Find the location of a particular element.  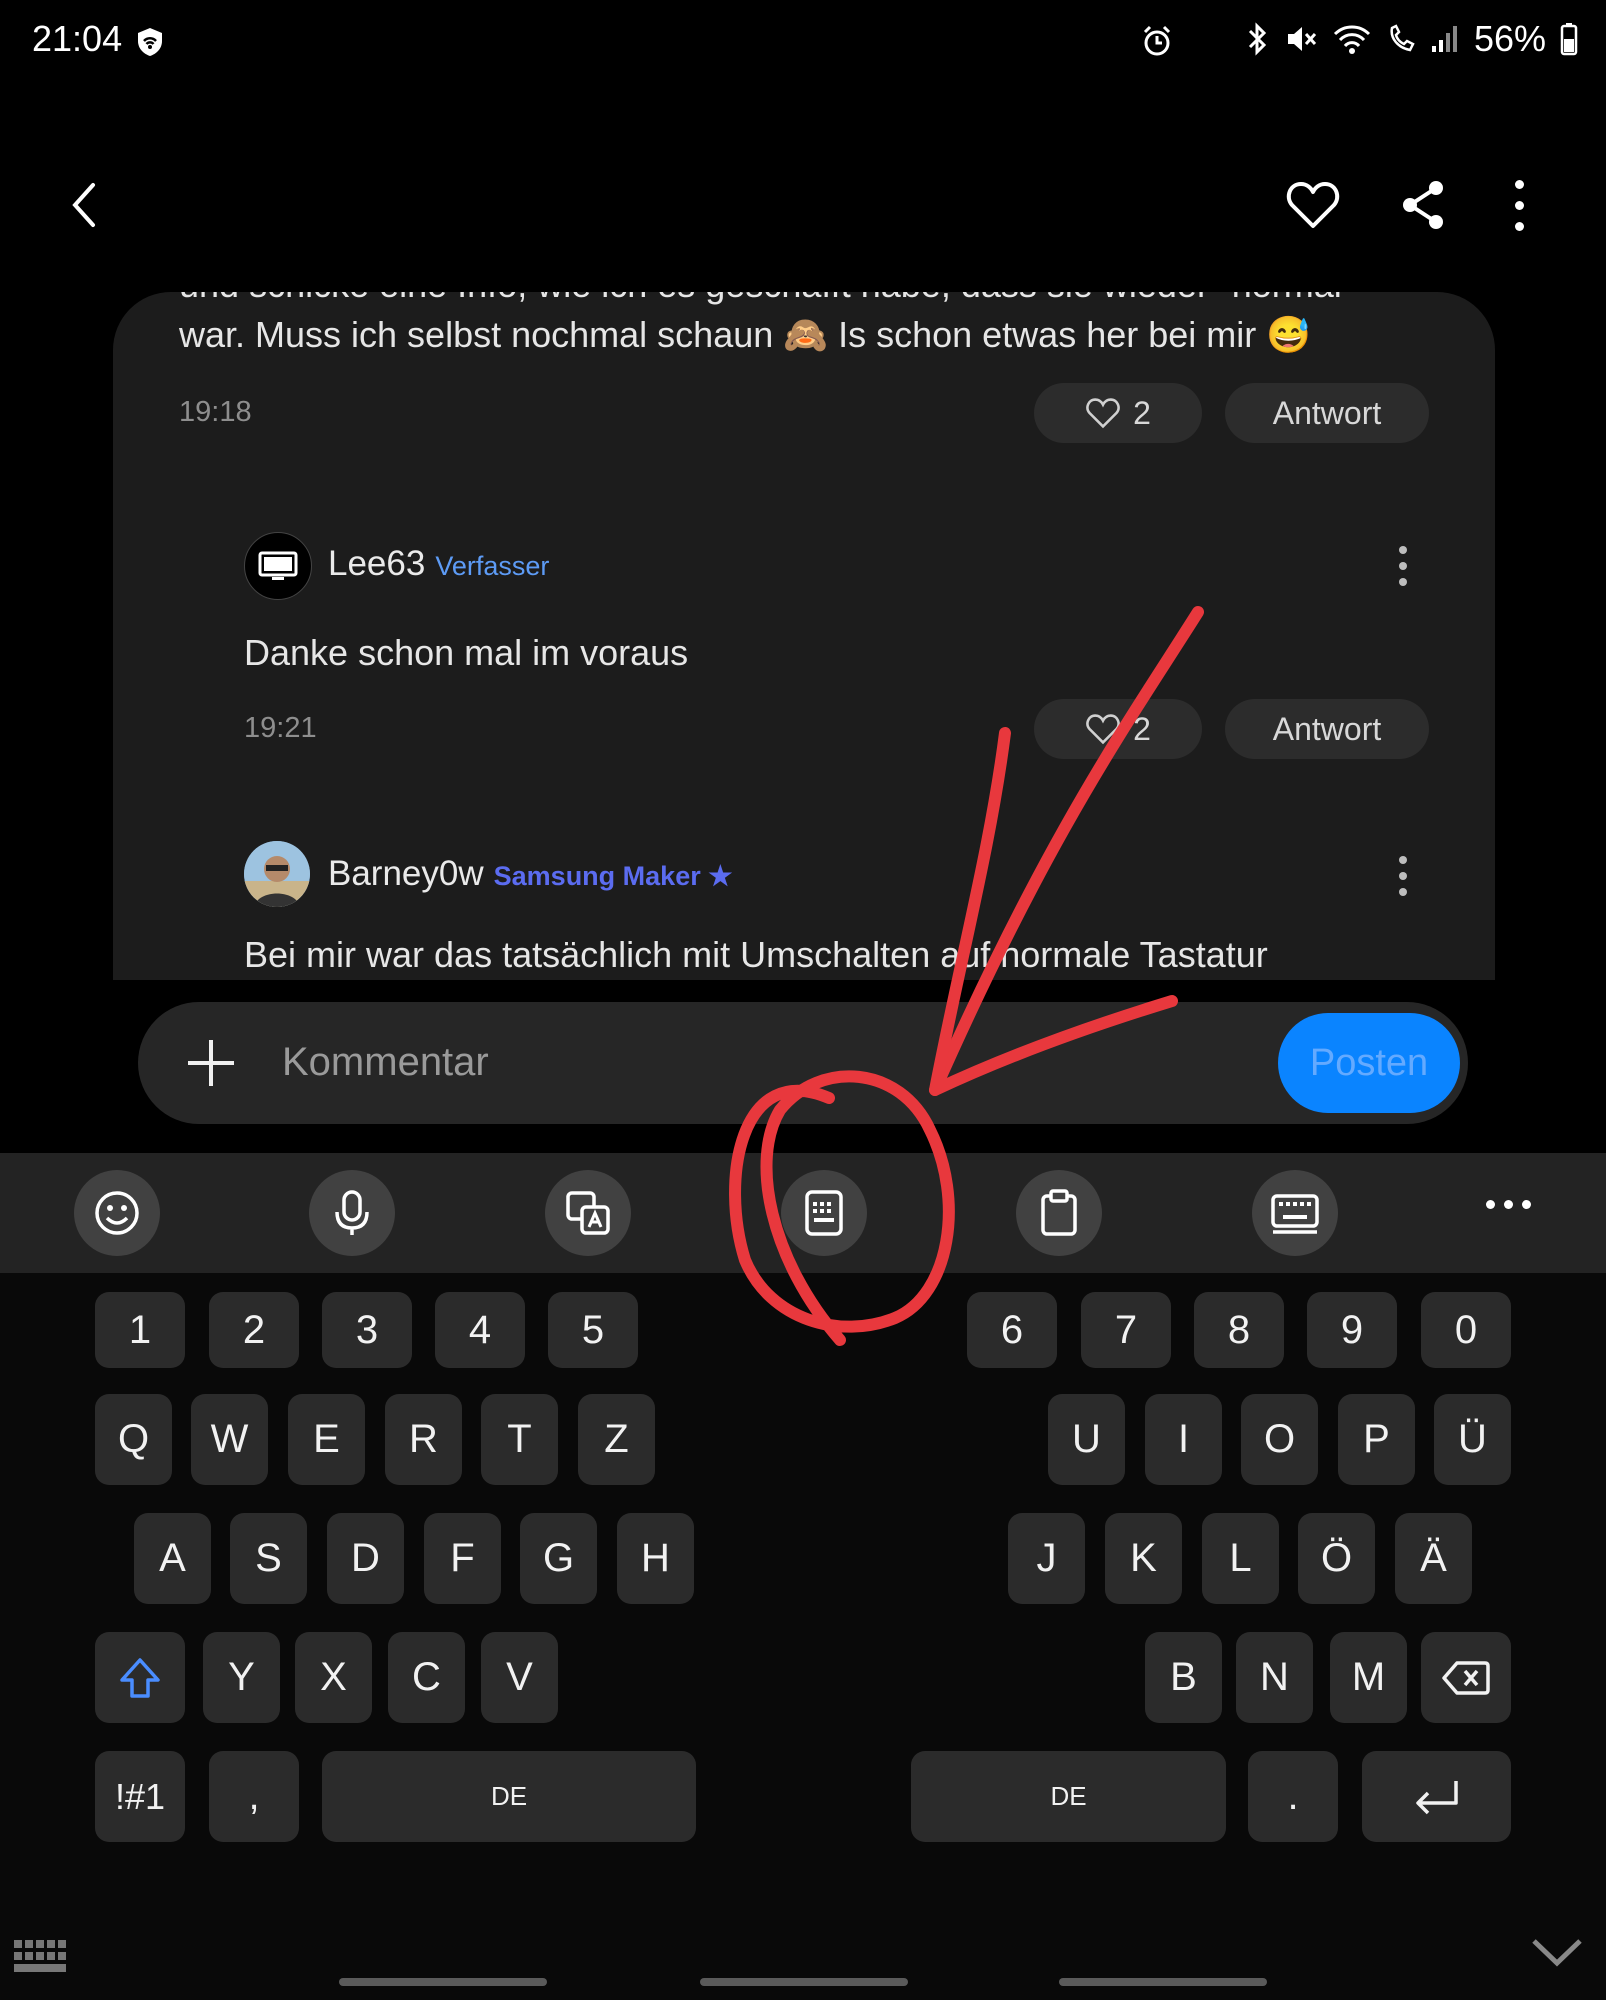

key-9: 9 is located at coordinates (1352, 1330).